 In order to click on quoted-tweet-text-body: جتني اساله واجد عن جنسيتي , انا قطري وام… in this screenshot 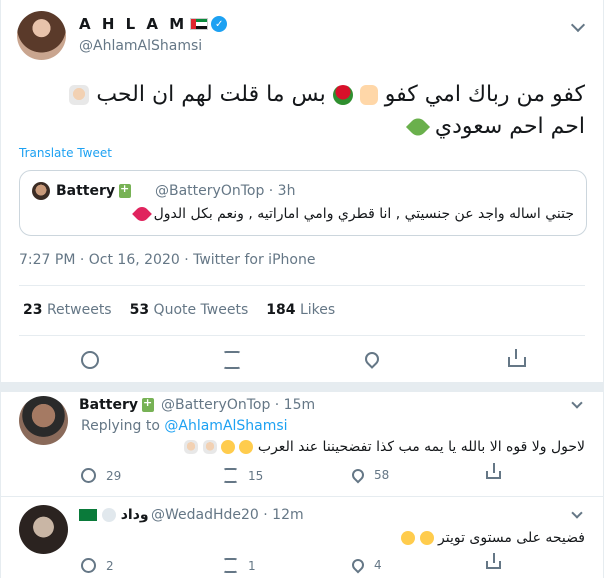, I will do `click(363, 214)`.